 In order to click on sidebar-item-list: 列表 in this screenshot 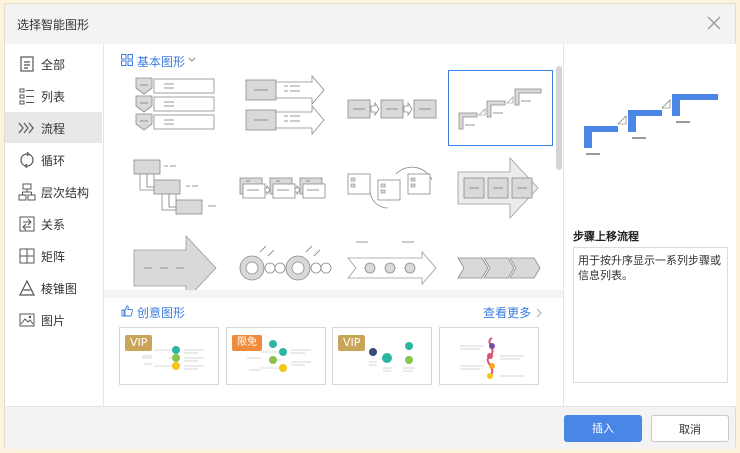, I will do `click(53, 95)`.